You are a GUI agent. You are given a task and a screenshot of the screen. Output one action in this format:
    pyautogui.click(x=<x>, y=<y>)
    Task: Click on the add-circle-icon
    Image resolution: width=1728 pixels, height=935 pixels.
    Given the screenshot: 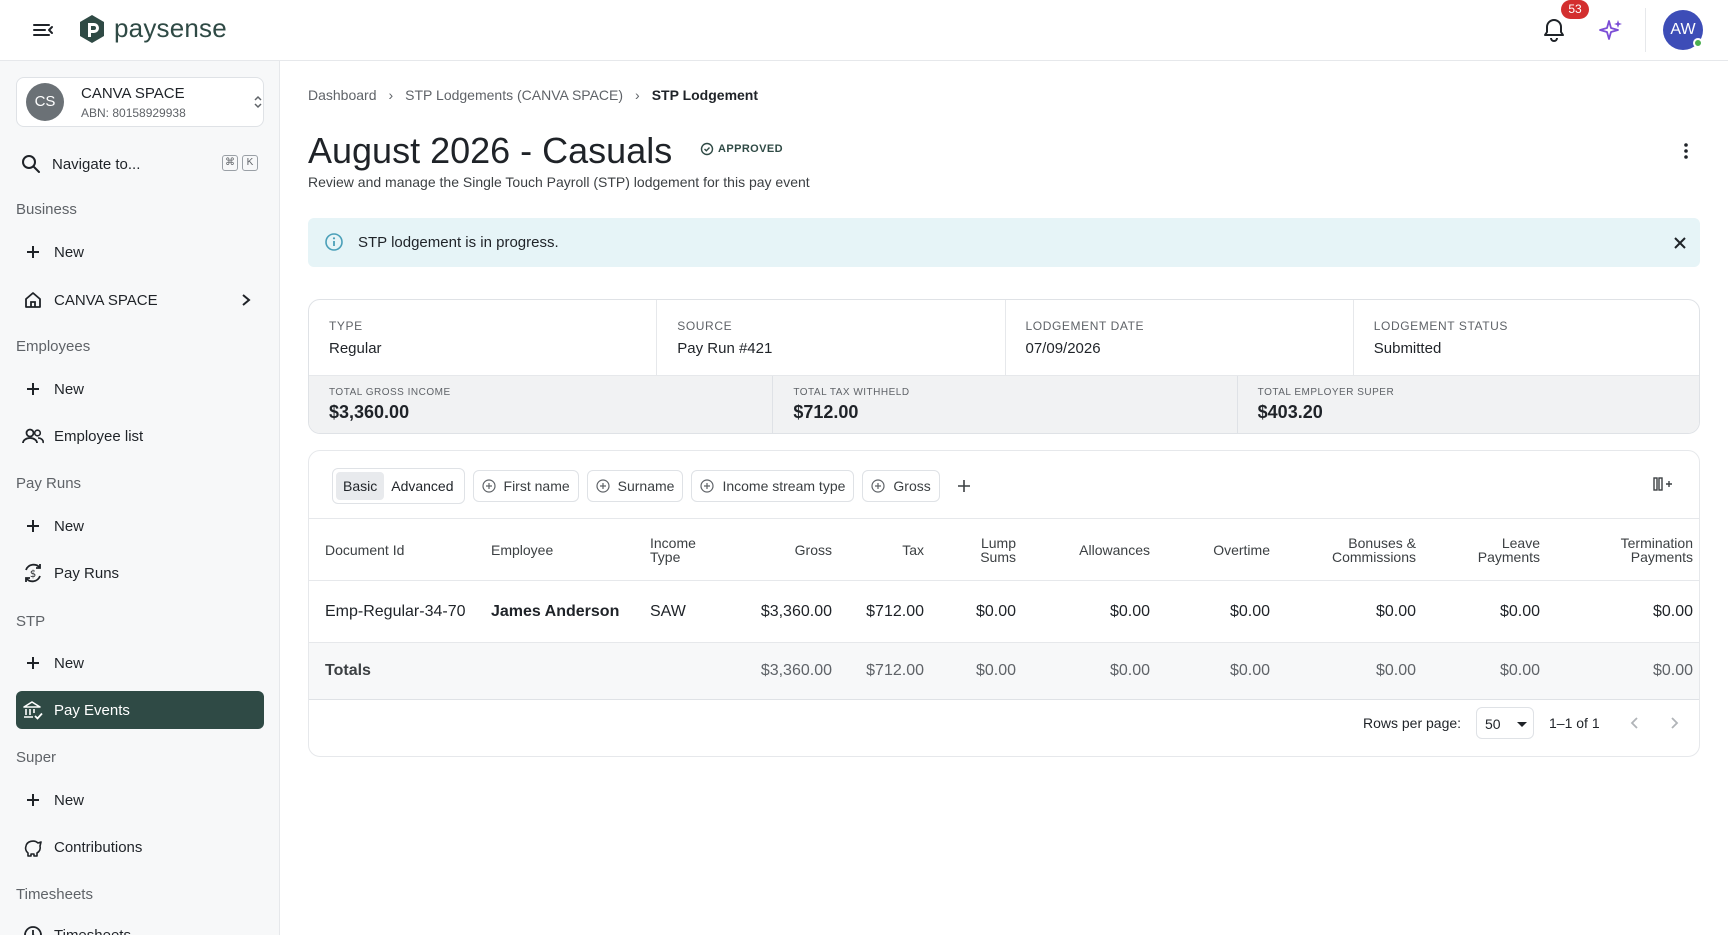 What is the action you would take?
    pyautogui.click(x=603, y=486)
    